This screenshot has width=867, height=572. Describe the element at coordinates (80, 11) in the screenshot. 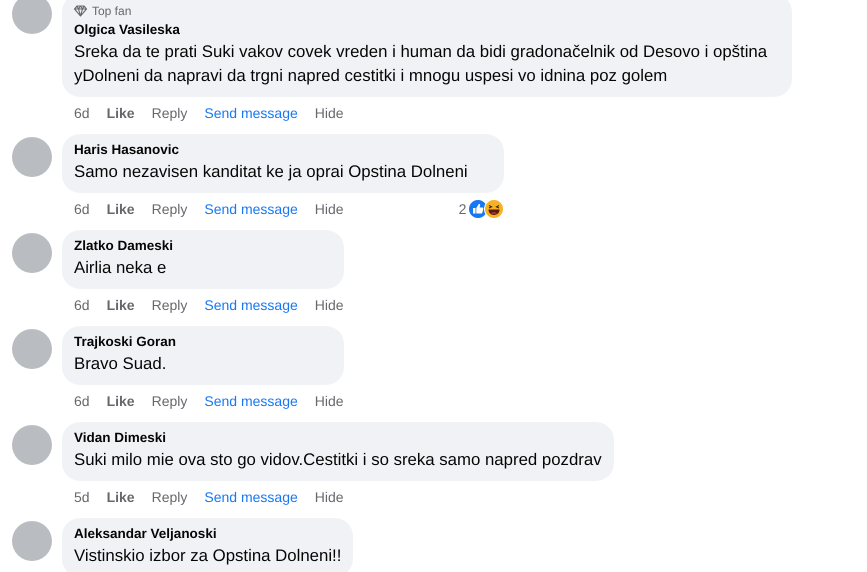

I see `diamond-icon` at that location.